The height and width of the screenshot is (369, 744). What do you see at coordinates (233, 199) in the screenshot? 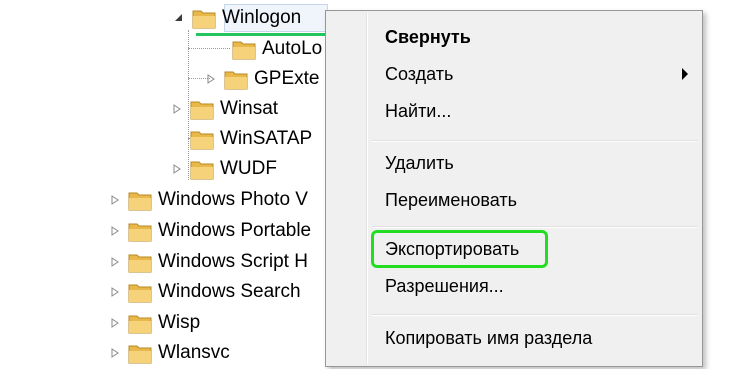
I see `tree-item-label: Windows Photo V` at bounding box center [233, 199].